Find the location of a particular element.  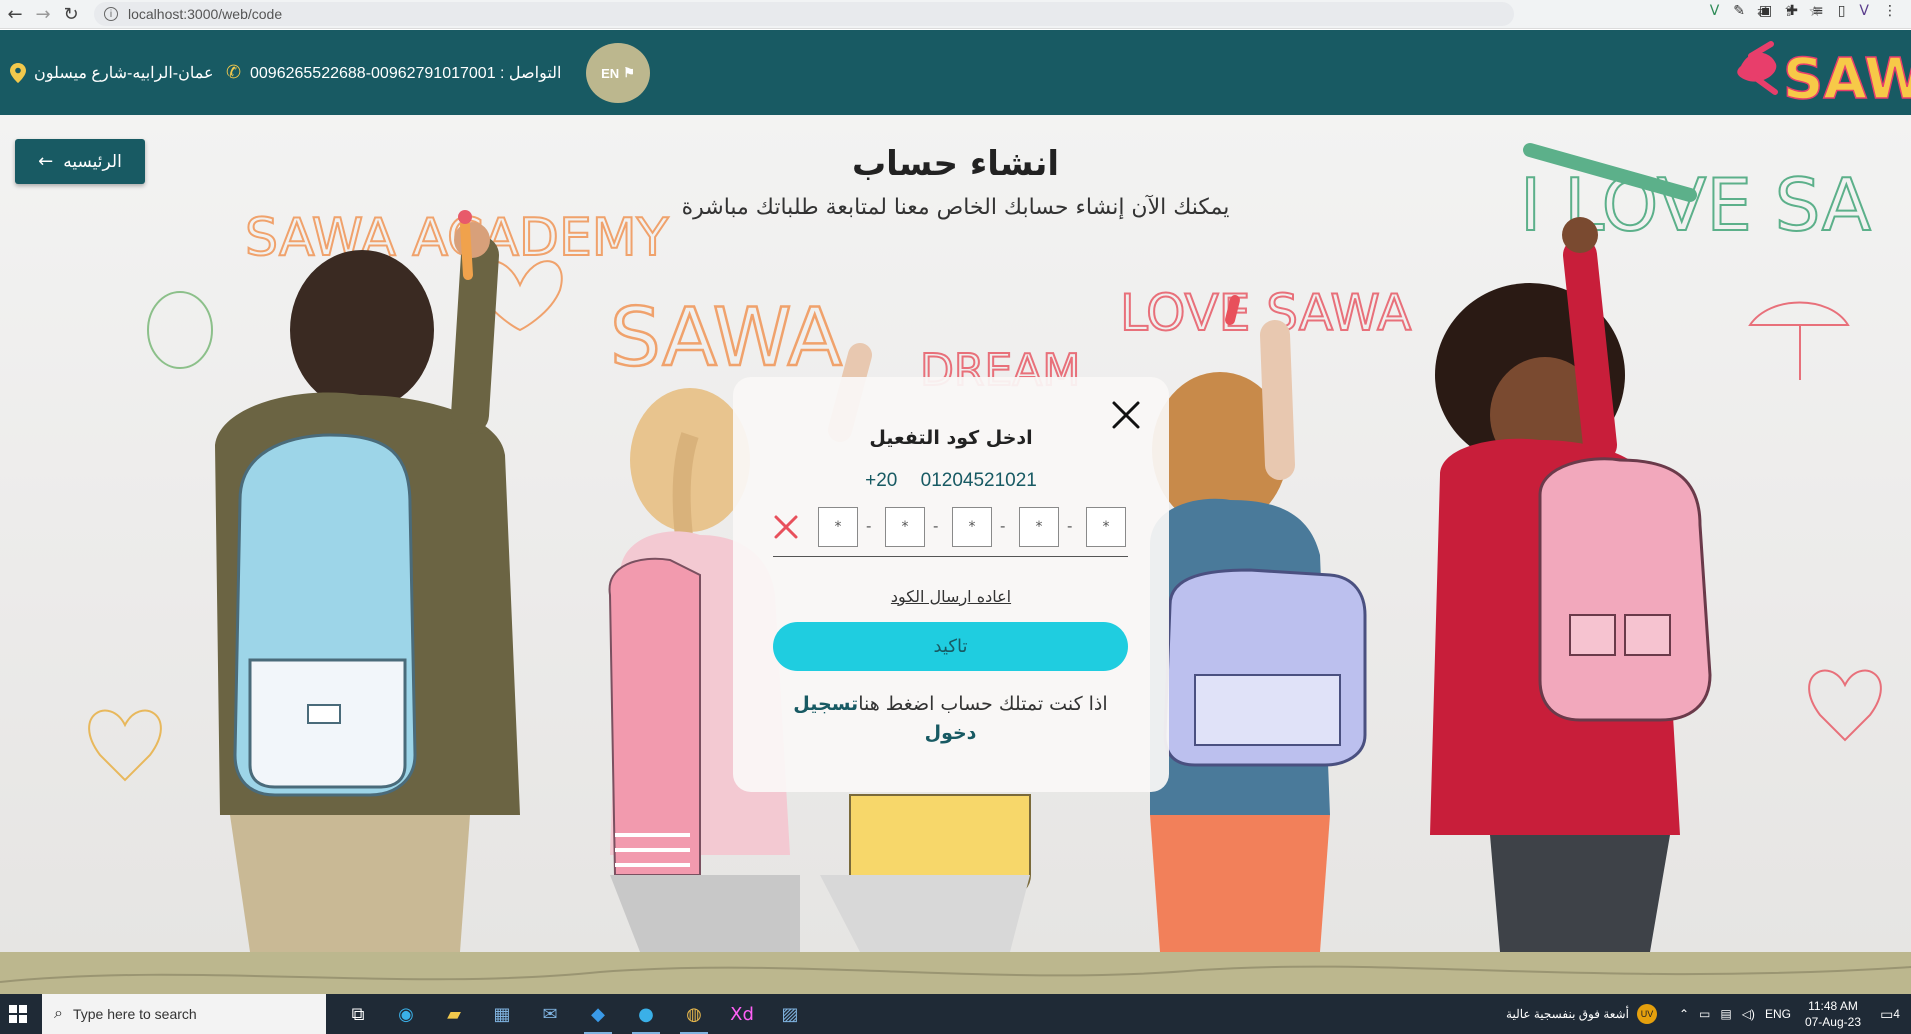

chevron-up-icon: ⌃ is located at coordinates (1684, 1014).